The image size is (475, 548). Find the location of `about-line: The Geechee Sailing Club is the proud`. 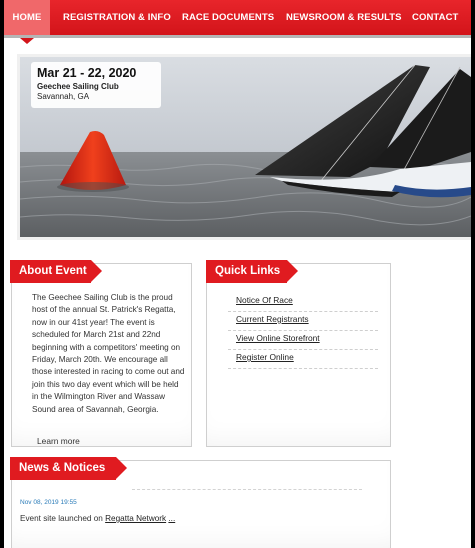

about-line: The Geechee Sailing Club is the proud is located at coordinates (102, 297).